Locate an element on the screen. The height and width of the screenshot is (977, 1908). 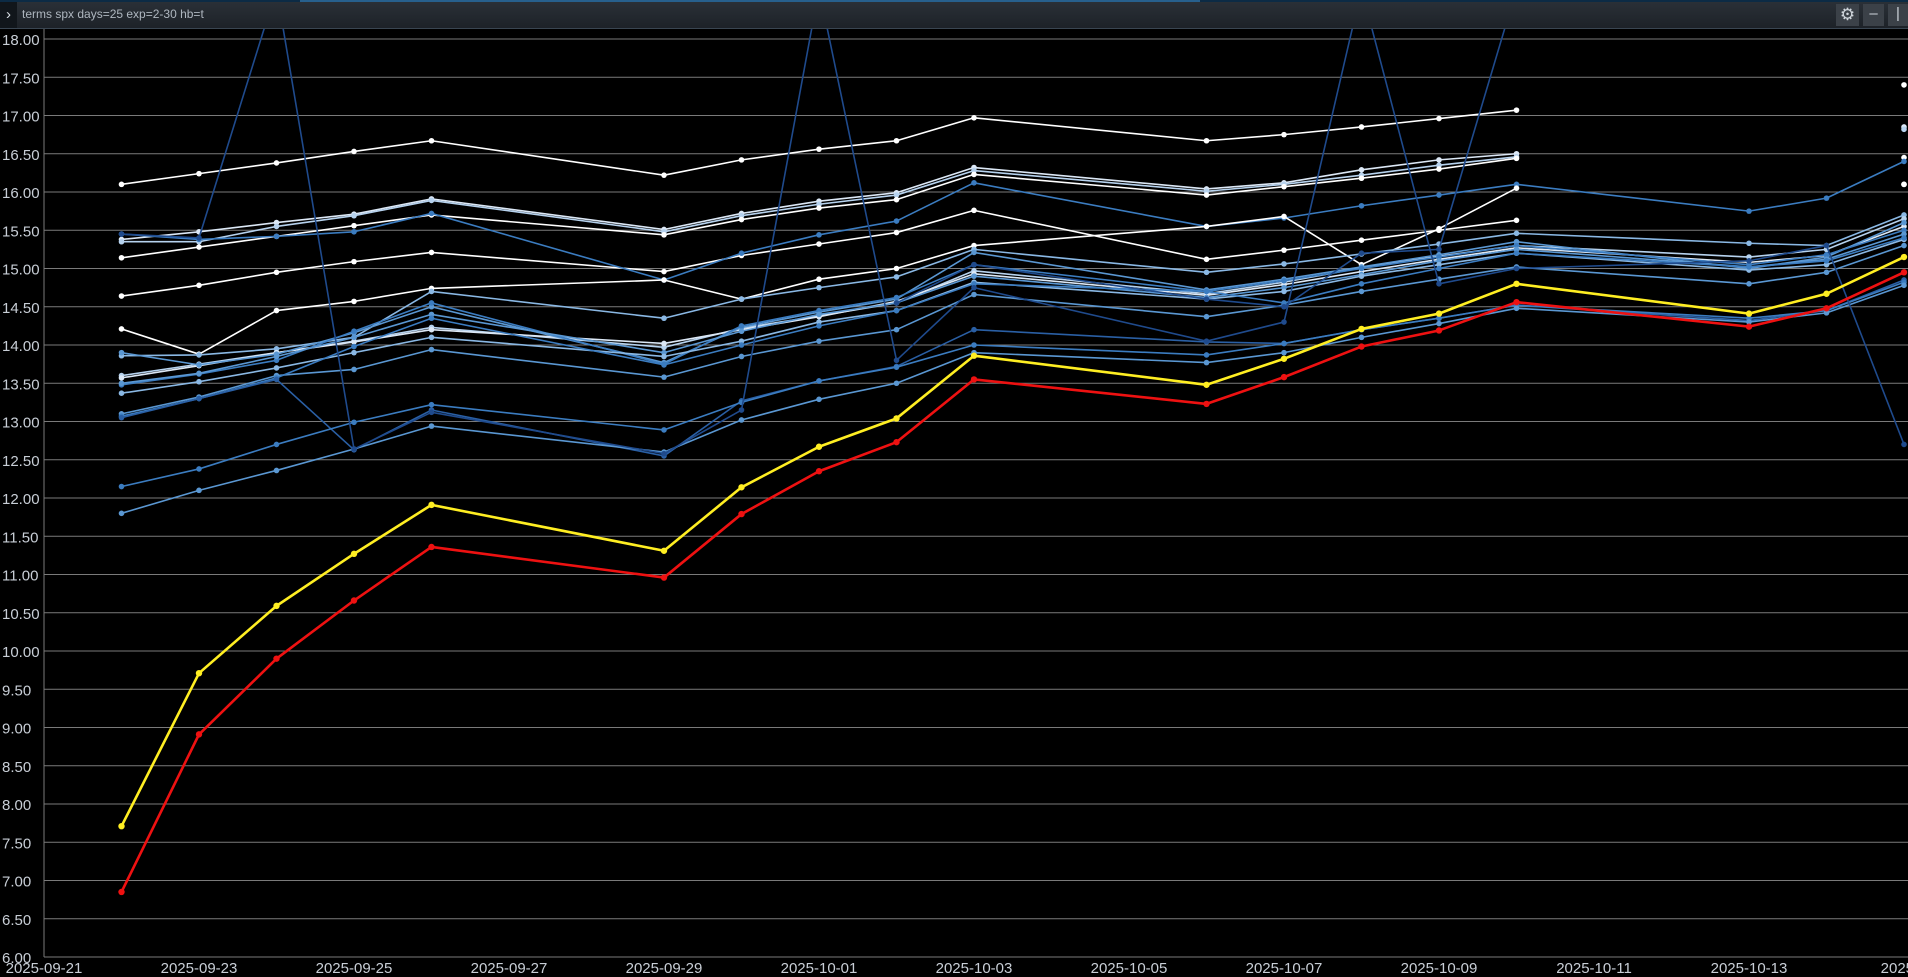
minimize-icon: – is located at coordinates (1873, 15).